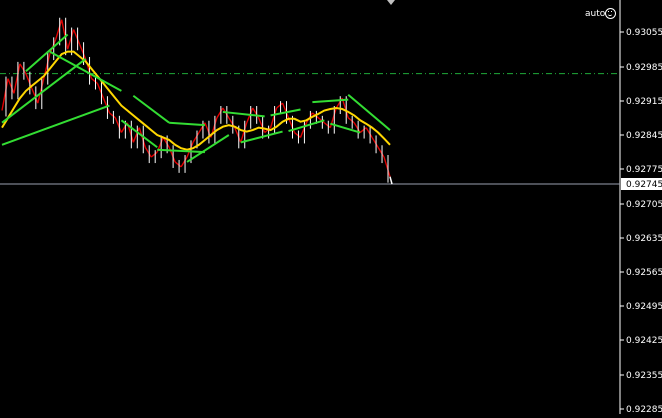 The image size is (662, 418). What do you see at coordinates (644, 185) in the screenshot?
I see `current-price-label: 0.92745` at bounding box center [644, 185].